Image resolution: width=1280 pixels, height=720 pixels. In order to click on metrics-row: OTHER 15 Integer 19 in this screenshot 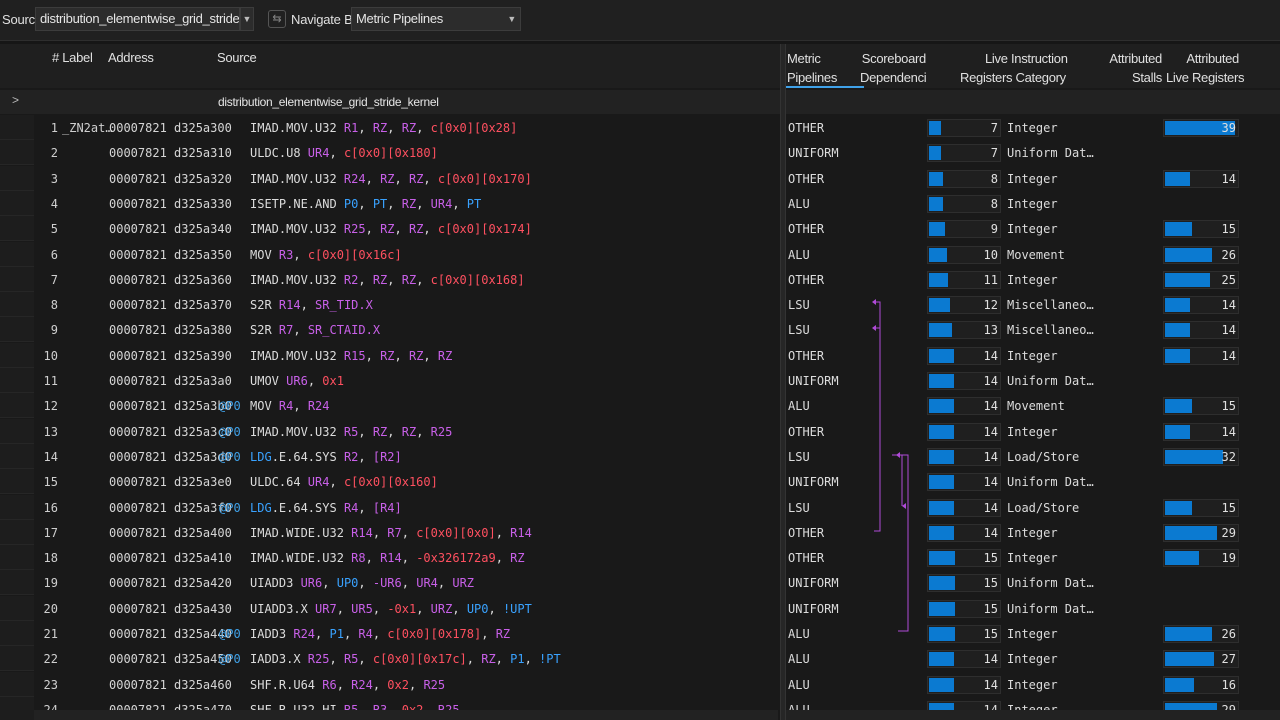, I will do `click(1033, 557)`.